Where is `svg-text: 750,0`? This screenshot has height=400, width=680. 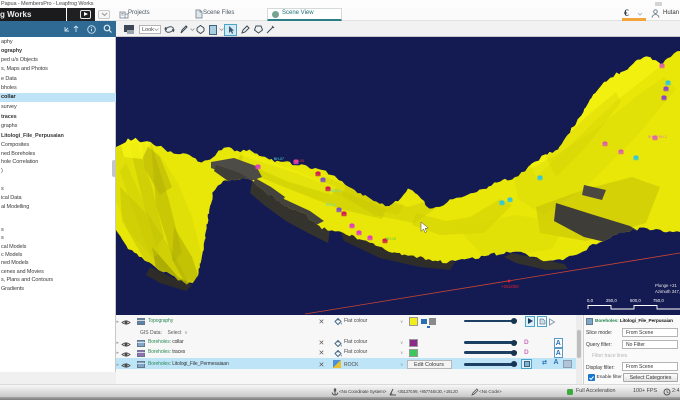 svg-text: 750,0 is located at coordinates (658, 300).